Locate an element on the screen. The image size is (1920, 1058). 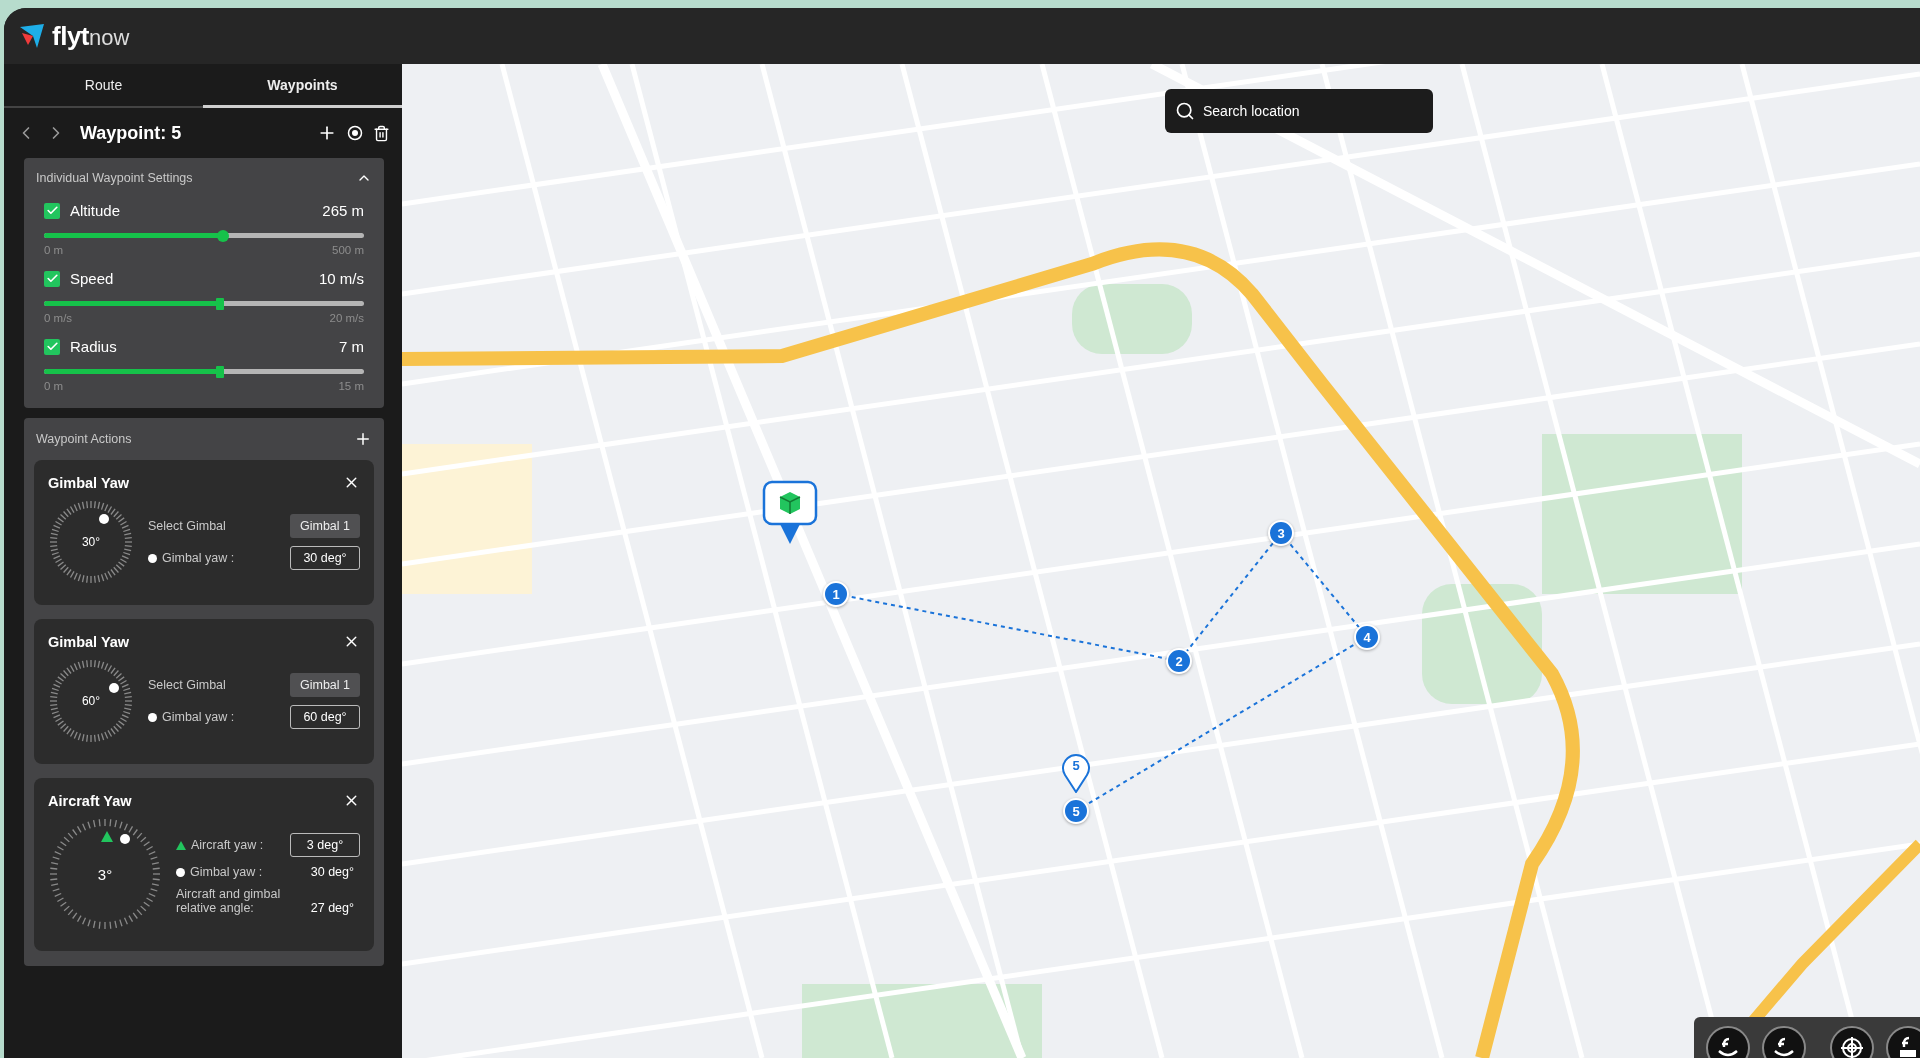
search-input: Search location is located at coordinates (1312, 111).